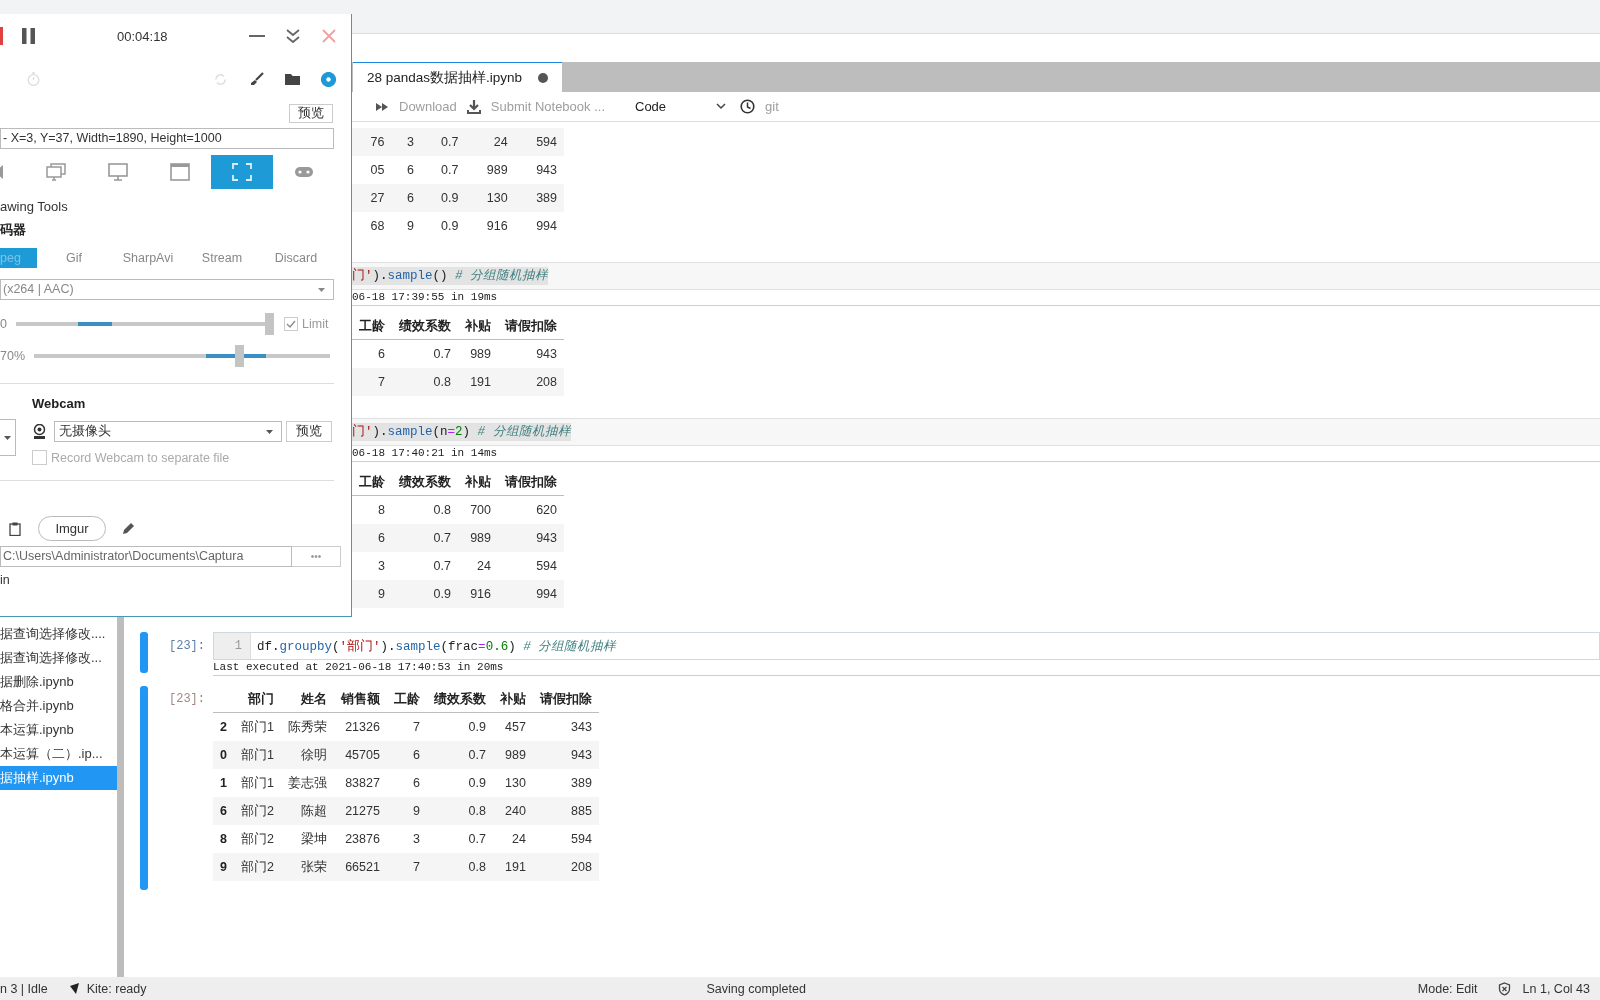  I want to click on encoder-tab: Stream, so click(222, 258).